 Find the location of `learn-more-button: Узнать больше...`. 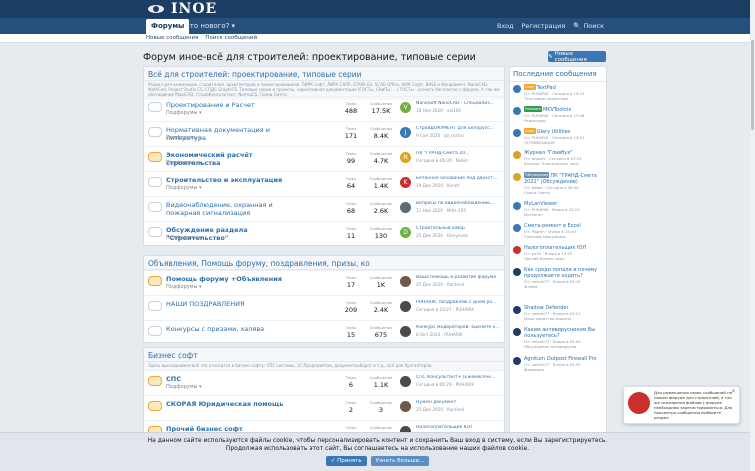

learn-more-button: Узнать больше... is located at coordinates (400, 461).